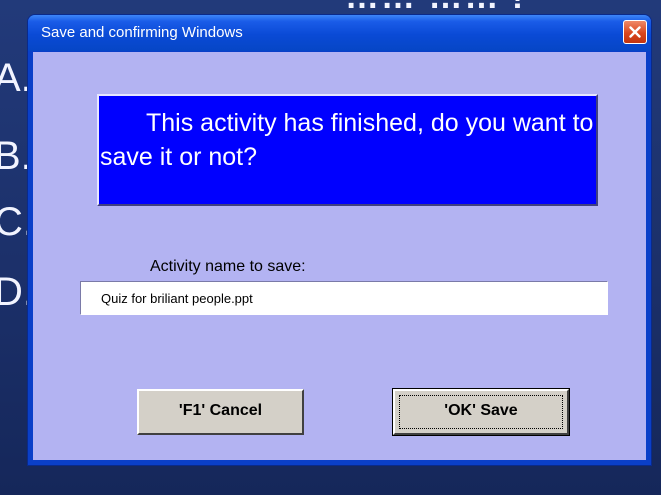  Describe the element at coordinates (228, 266) in the screenshot. I see `activity-name-label: Activity name to save:` at that location.